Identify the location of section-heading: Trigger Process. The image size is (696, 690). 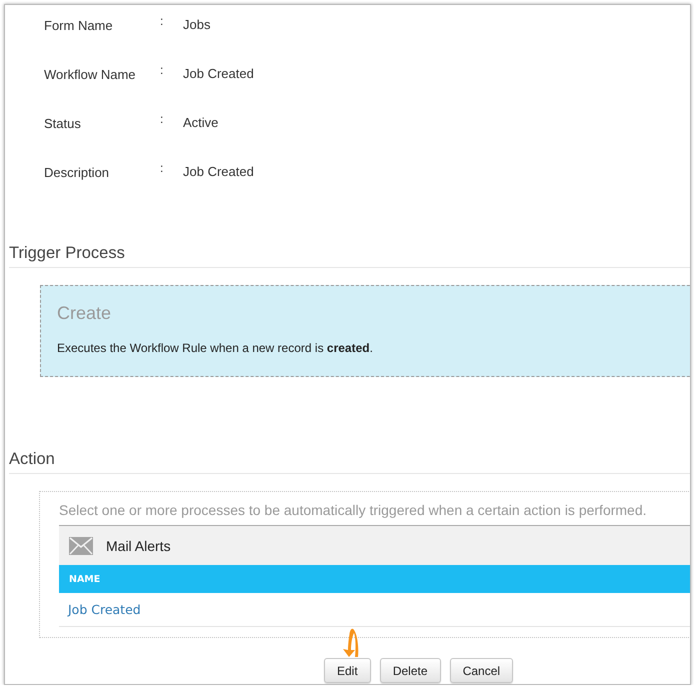
(67, 253).